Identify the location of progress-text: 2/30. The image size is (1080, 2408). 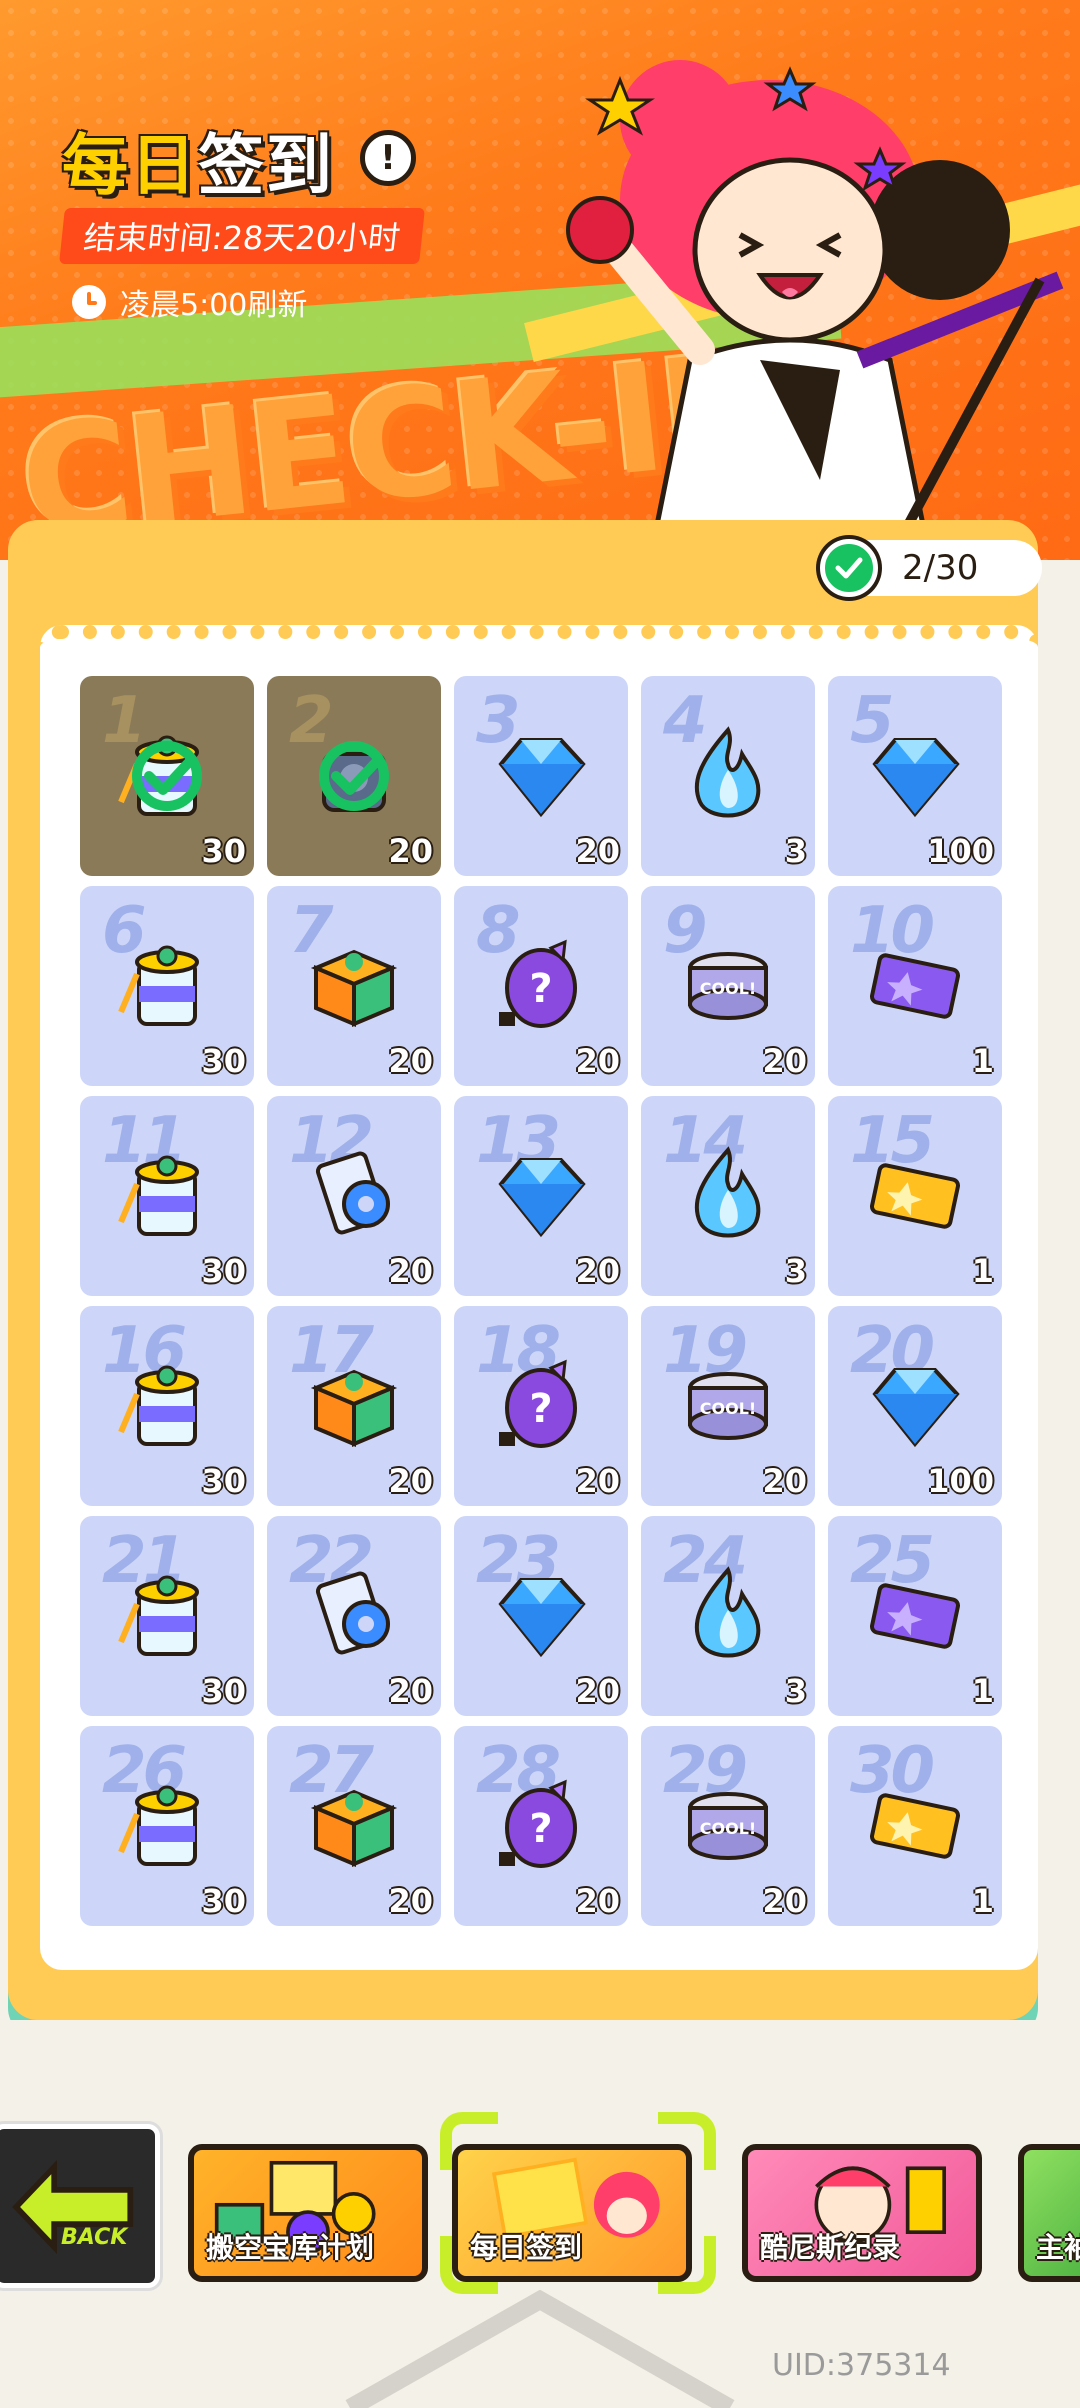
(940, 568).